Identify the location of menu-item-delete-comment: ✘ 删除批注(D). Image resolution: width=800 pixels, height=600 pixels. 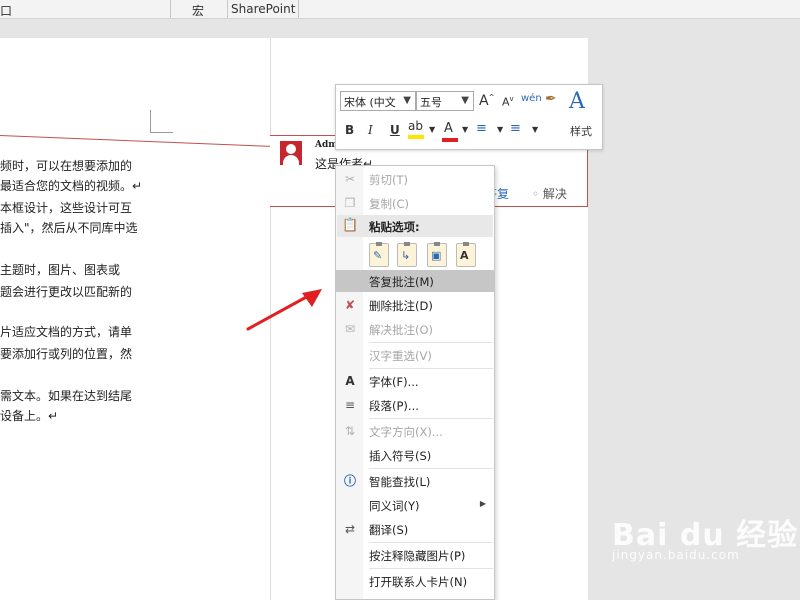
(415, 305).